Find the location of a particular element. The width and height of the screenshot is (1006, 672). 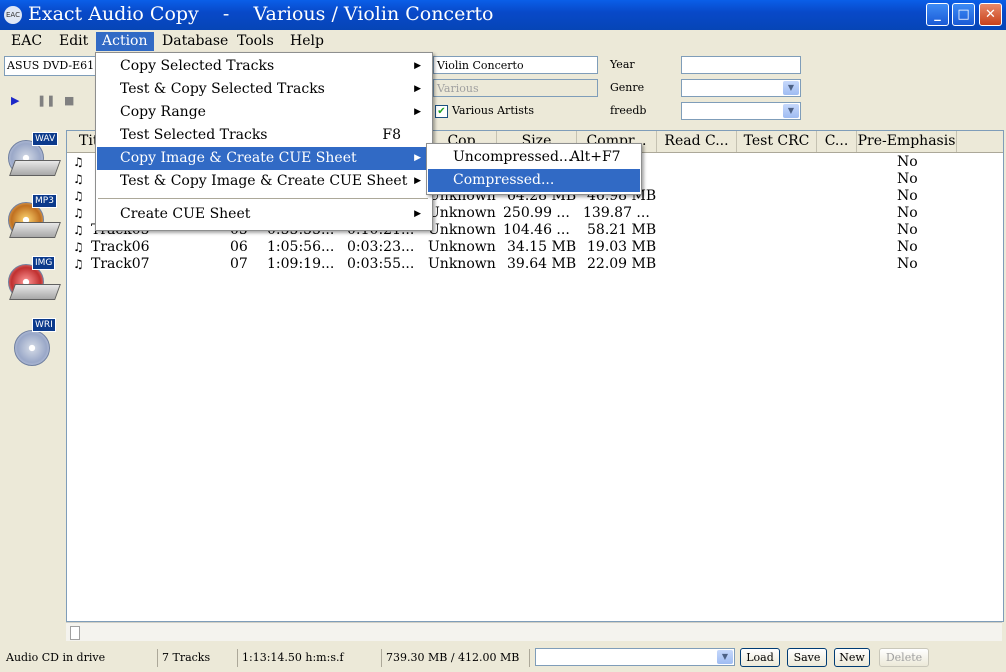

cd-write-icon is located at coordinates (32, 348).